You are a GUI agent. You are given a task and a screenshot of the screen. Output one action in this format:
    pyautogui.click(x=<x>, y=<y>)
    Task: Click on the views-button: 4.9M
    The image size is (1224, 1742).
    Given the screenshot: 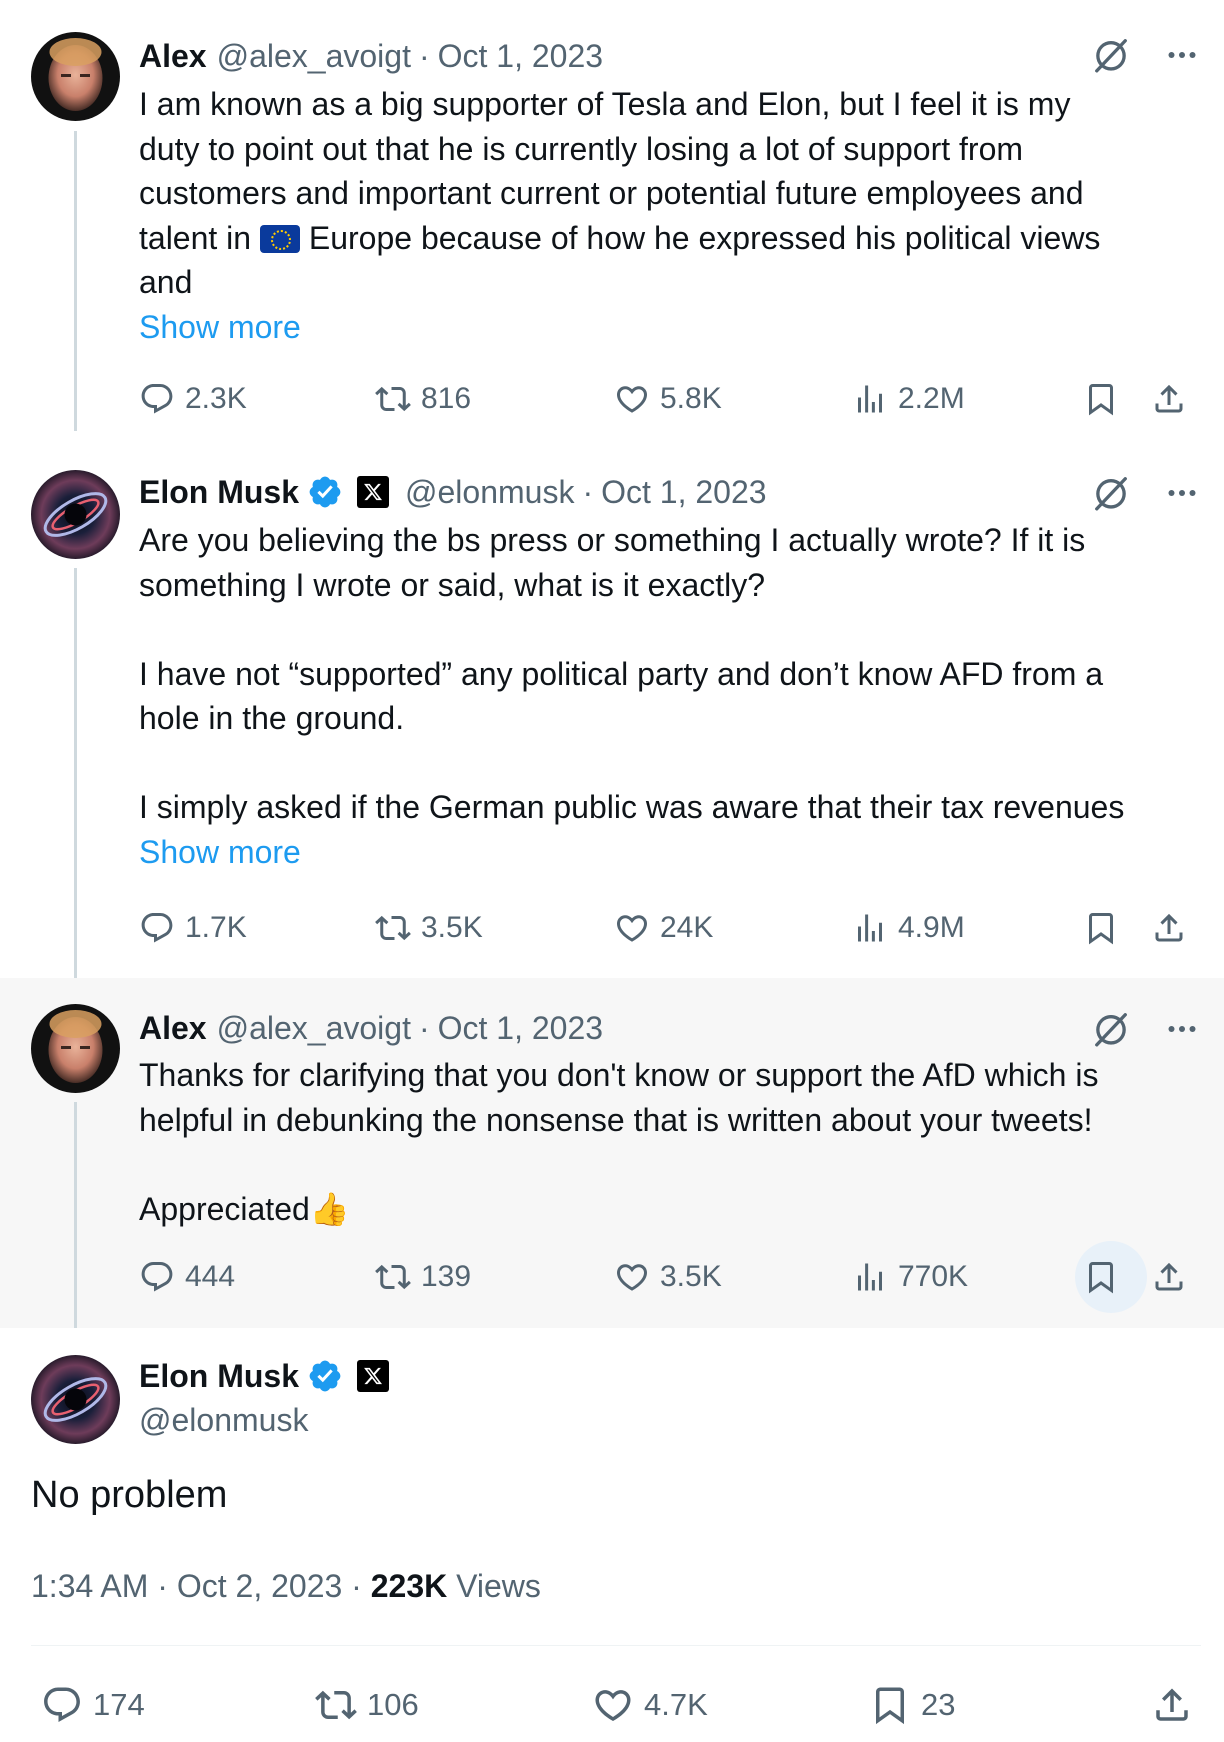 What is the action you would take?
    pyautogui.click(x=908, y=928)
    